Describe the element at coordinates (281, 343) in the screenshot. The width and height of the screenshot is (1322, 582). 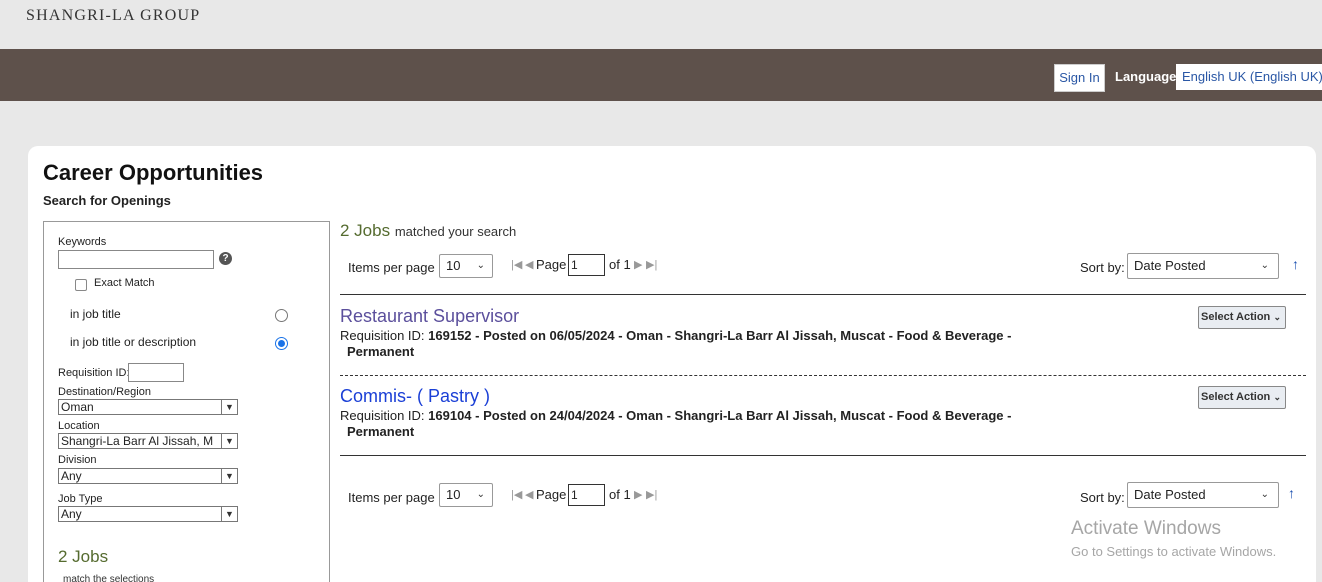
I see `in-job-title-or-description-radio` at that location.